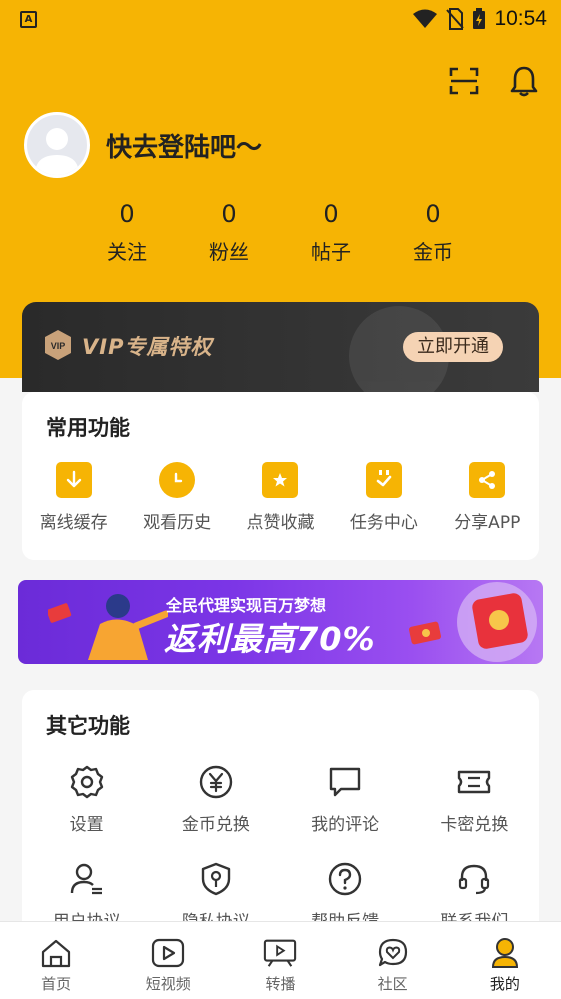 This screenshot has height=999, width=561. What do you see at coordinates (280, 953) in the screenshot?
I see `tv-icon` at bounding box center [280, 953].